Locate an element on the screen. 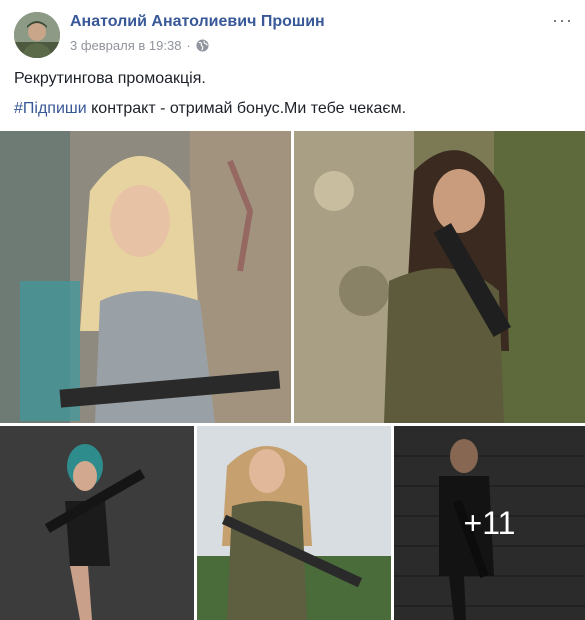 This screenshot has width=585, height=620. hashtag-link: #Підпиши is located at coordinates (50, 108).